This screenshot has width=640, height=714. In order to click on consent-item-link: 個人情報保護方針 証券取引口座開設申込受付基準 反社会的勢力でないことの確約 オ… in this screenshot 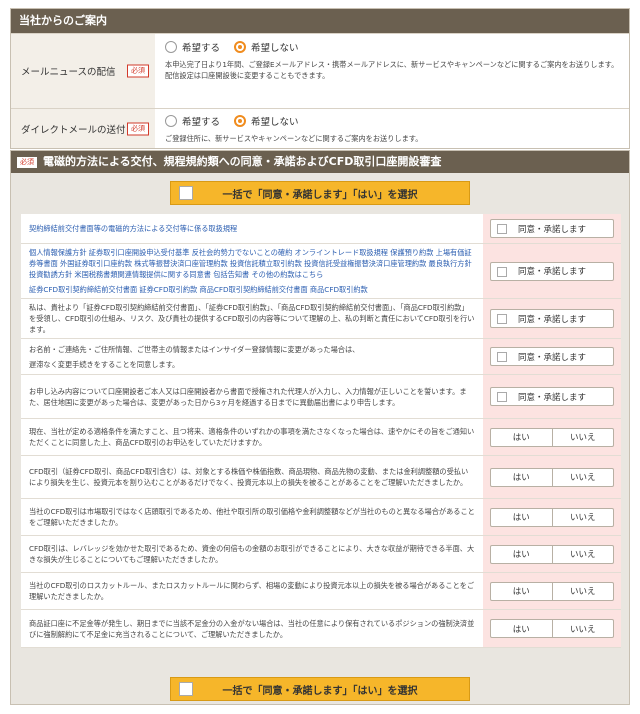, I will do `click(252, 263)`.